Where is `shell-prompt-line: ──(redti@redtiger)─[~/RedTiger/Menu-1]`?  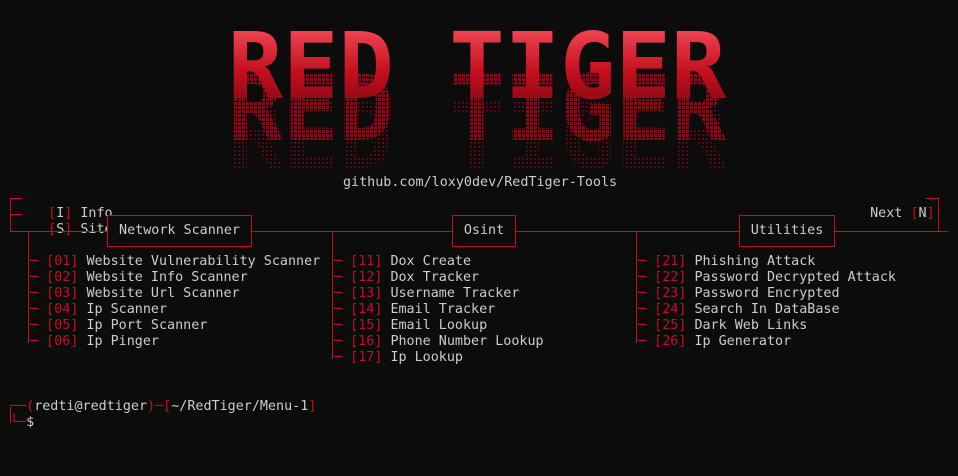 shell-prompt-line: ──(redti@redtiger)─[~/RedTiger/Menu-1] is located at coordinates (163, 406).